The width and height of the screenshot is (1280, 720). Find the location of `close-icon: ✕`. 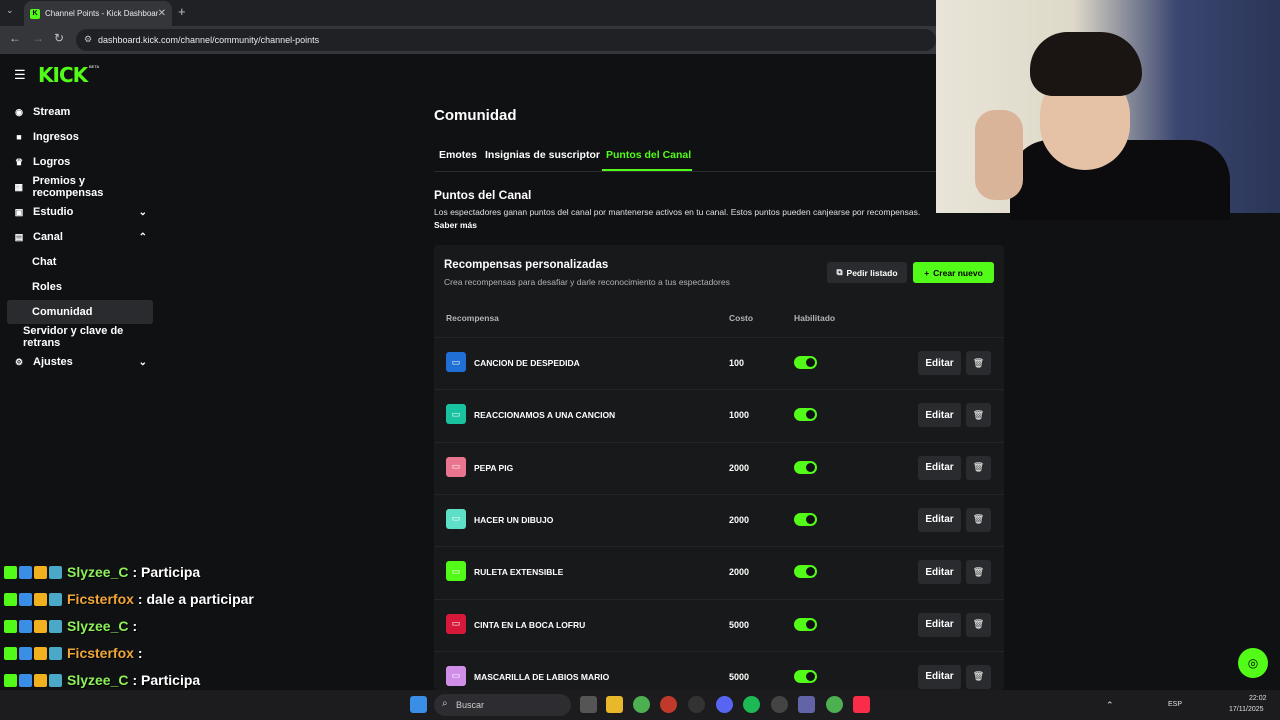

close-icon: ✕ is located at coordinates (162, 13).